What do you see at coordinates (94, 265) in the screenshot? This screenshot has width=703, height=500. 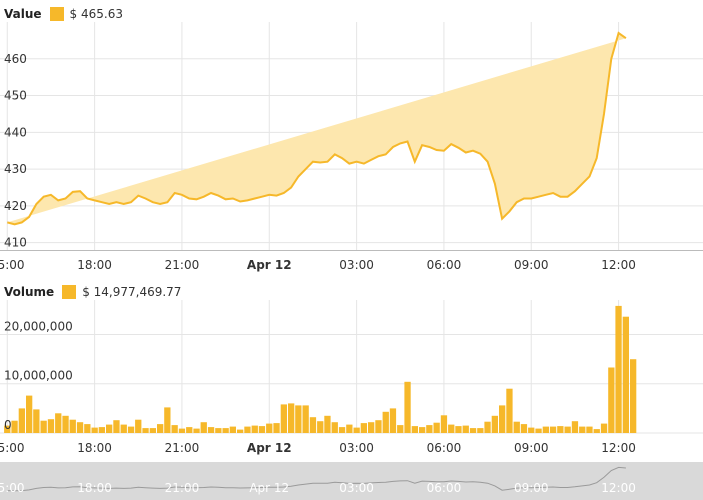 I see `value-x-tick-label: 18:00` at bounding box center [94, 265].